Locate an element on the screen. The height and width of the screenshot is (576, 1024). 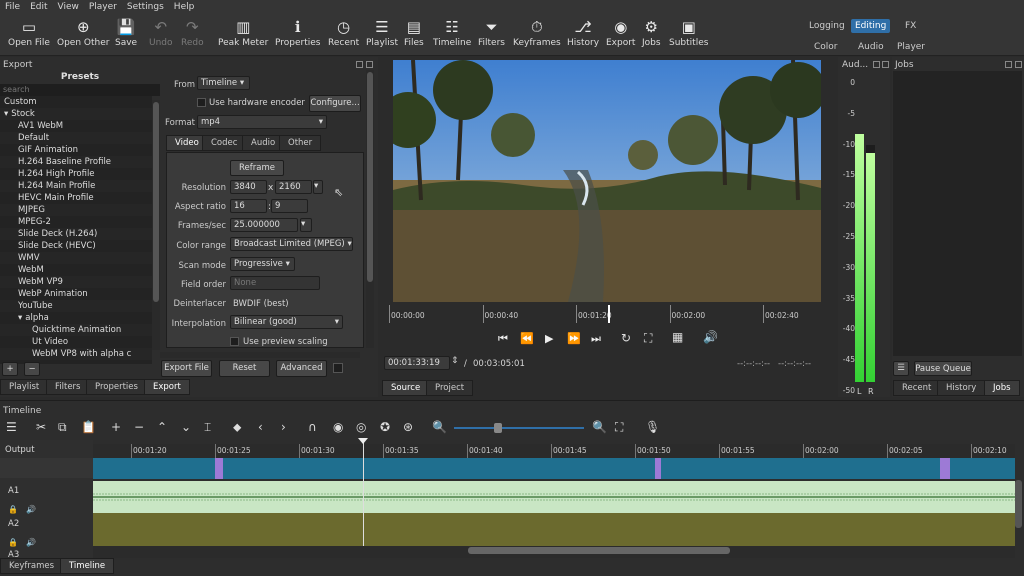
timeline-button: ☷ Timeline is located at coordinates (452, 32).